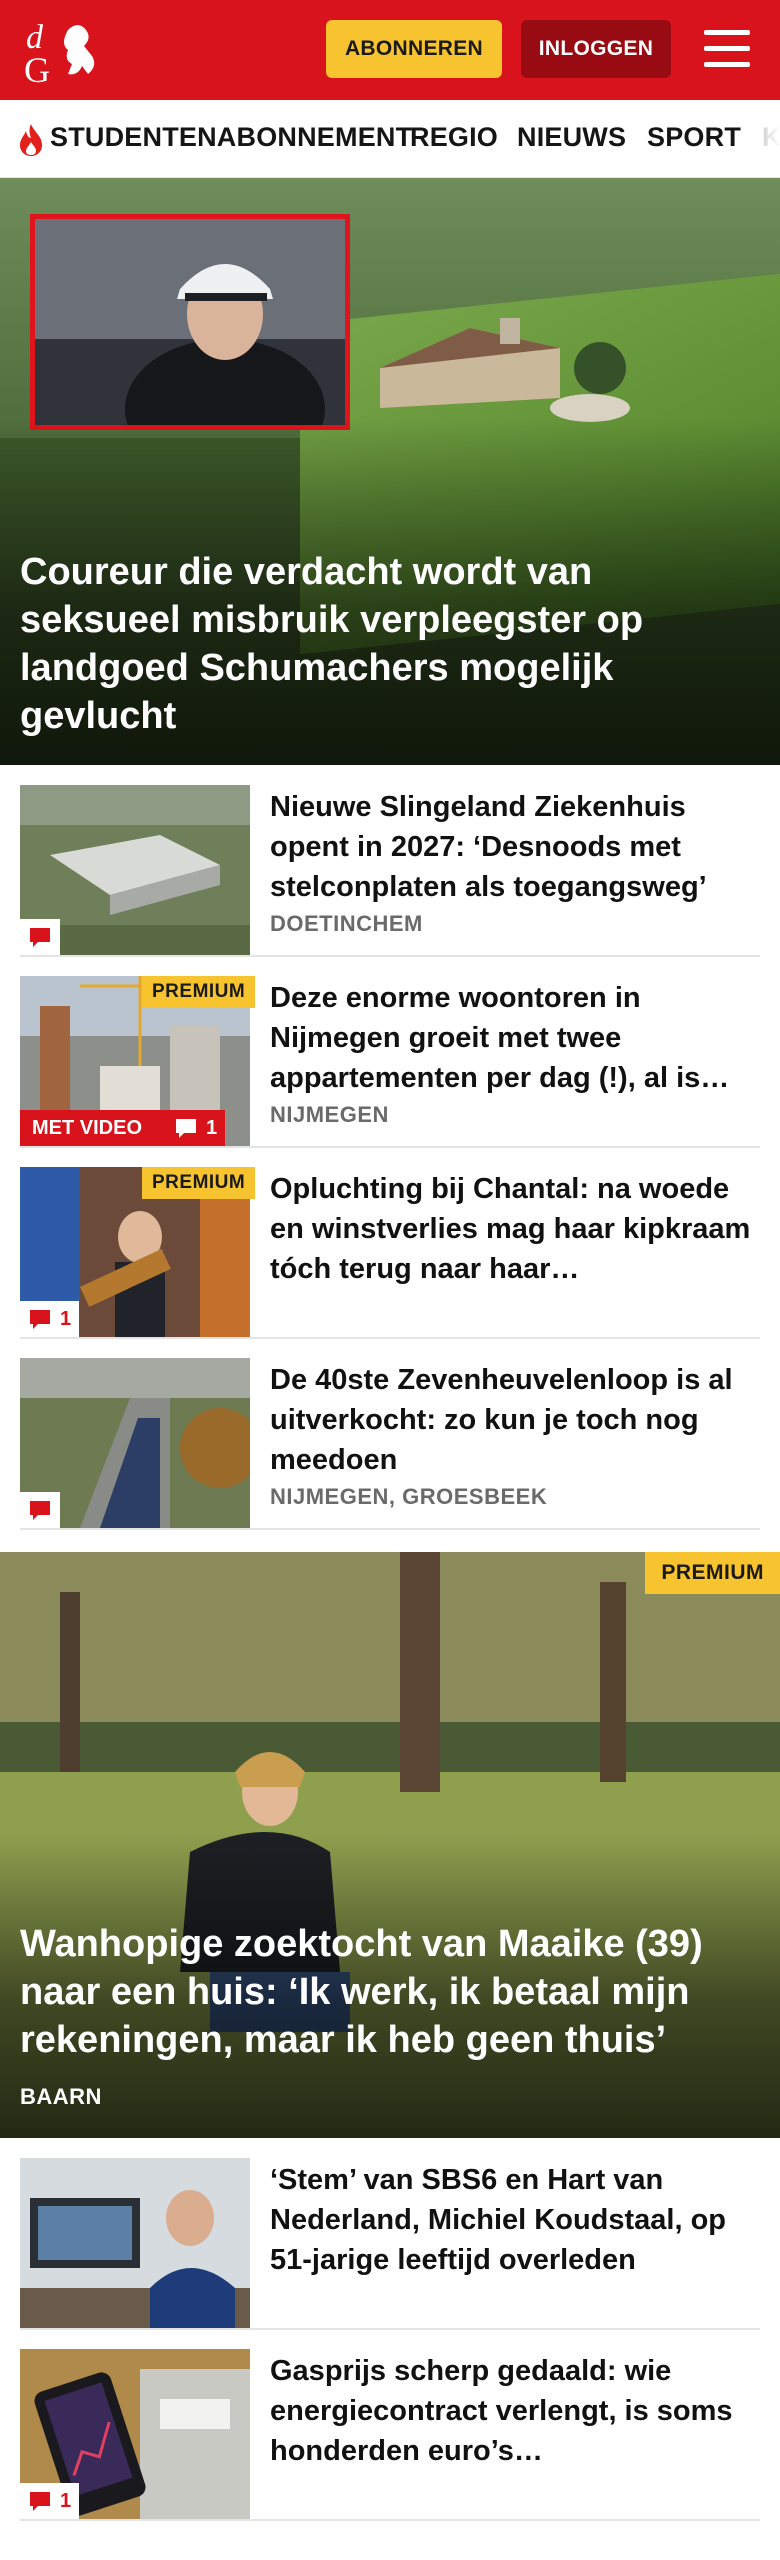 The image size is (780, 2560). What do you see at coordinates (346, 923) in the screenshot?
I see `article-region: DOETINCHEM` at bounding box center [346, 923].